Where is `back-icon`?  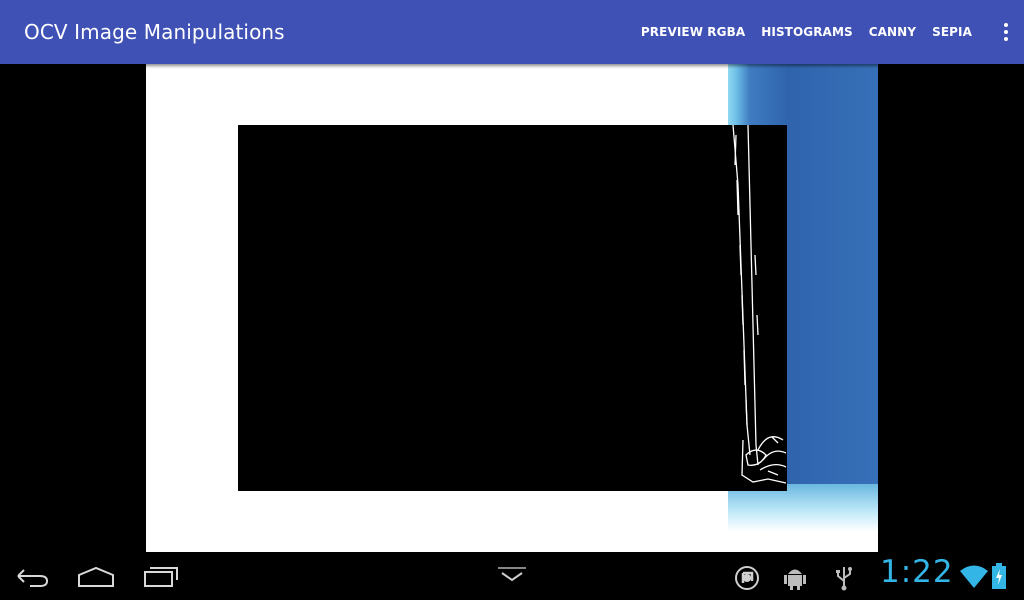 back-icon is located at coordinates (32, 579).